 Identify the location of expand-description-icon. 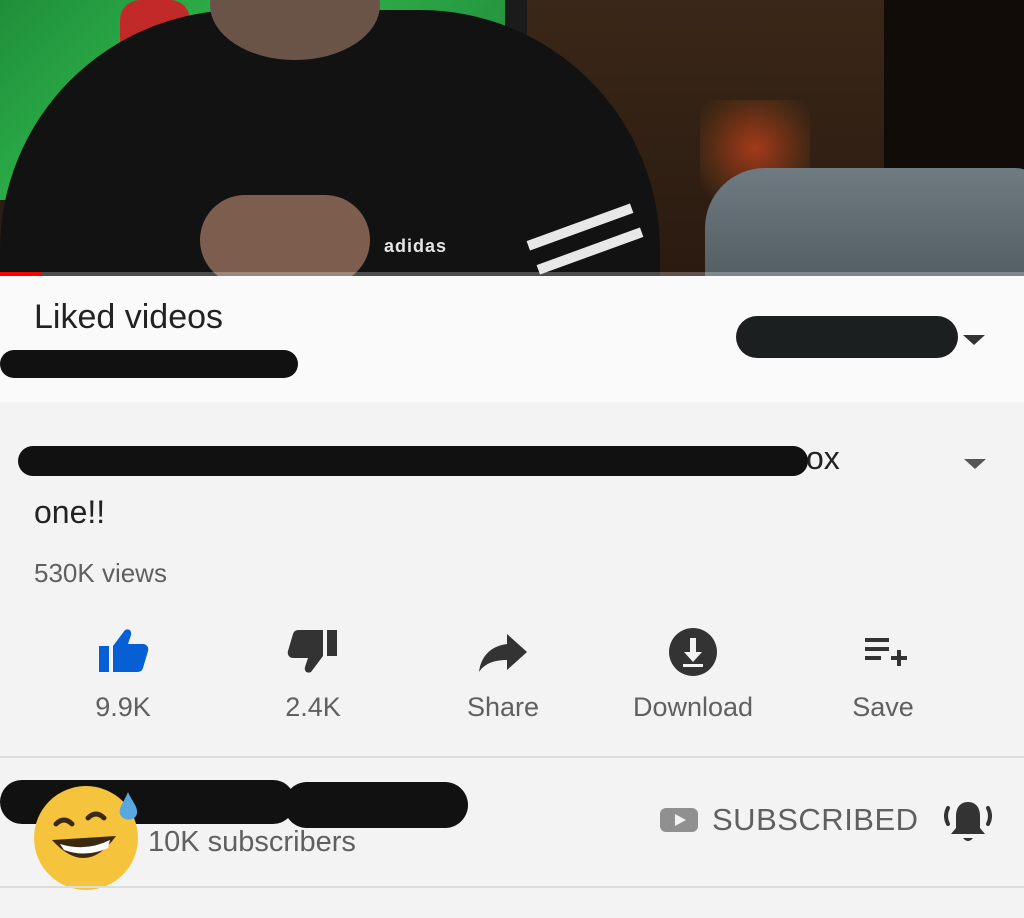
(975, 464).